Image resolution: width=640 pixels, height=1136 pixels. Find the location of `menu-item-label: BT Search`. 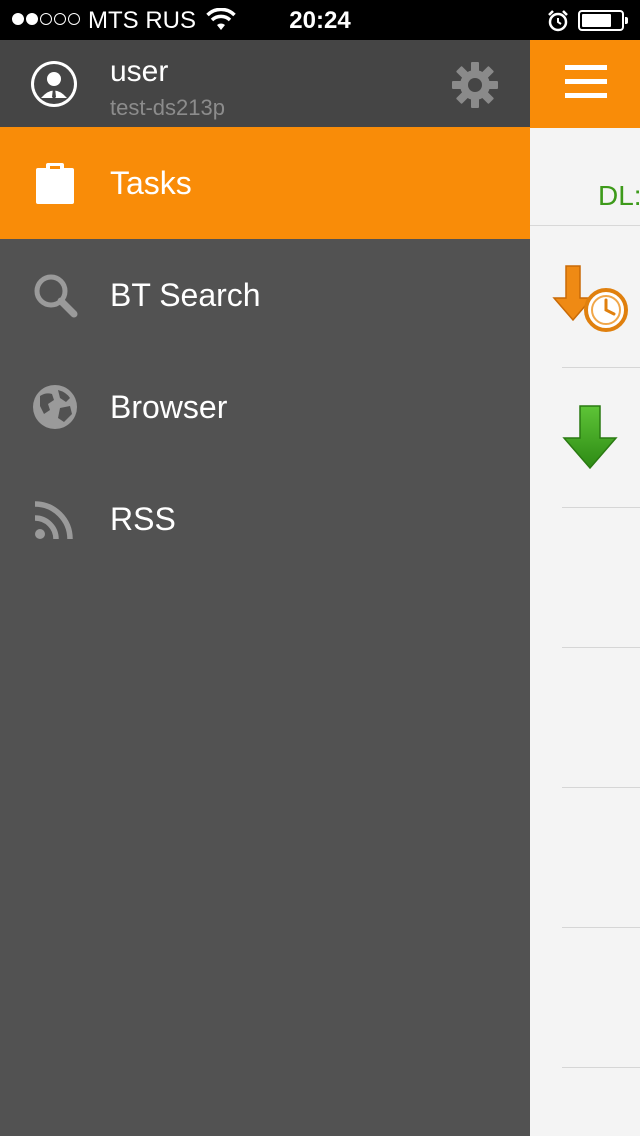

menu-item-label: BT Search is located at coordinates (185, 295).